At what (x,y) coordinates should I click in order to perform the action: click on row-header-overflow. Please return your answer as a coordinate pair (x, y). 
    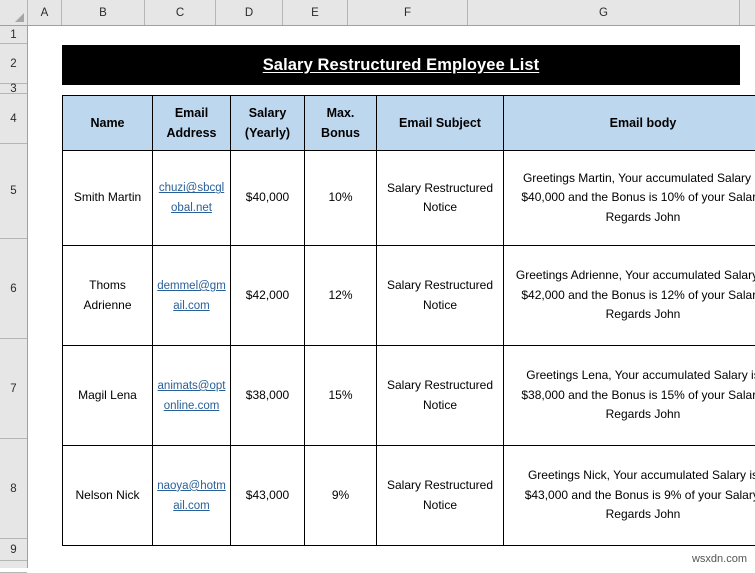
    Looking at the image, I should click on (13, 567).